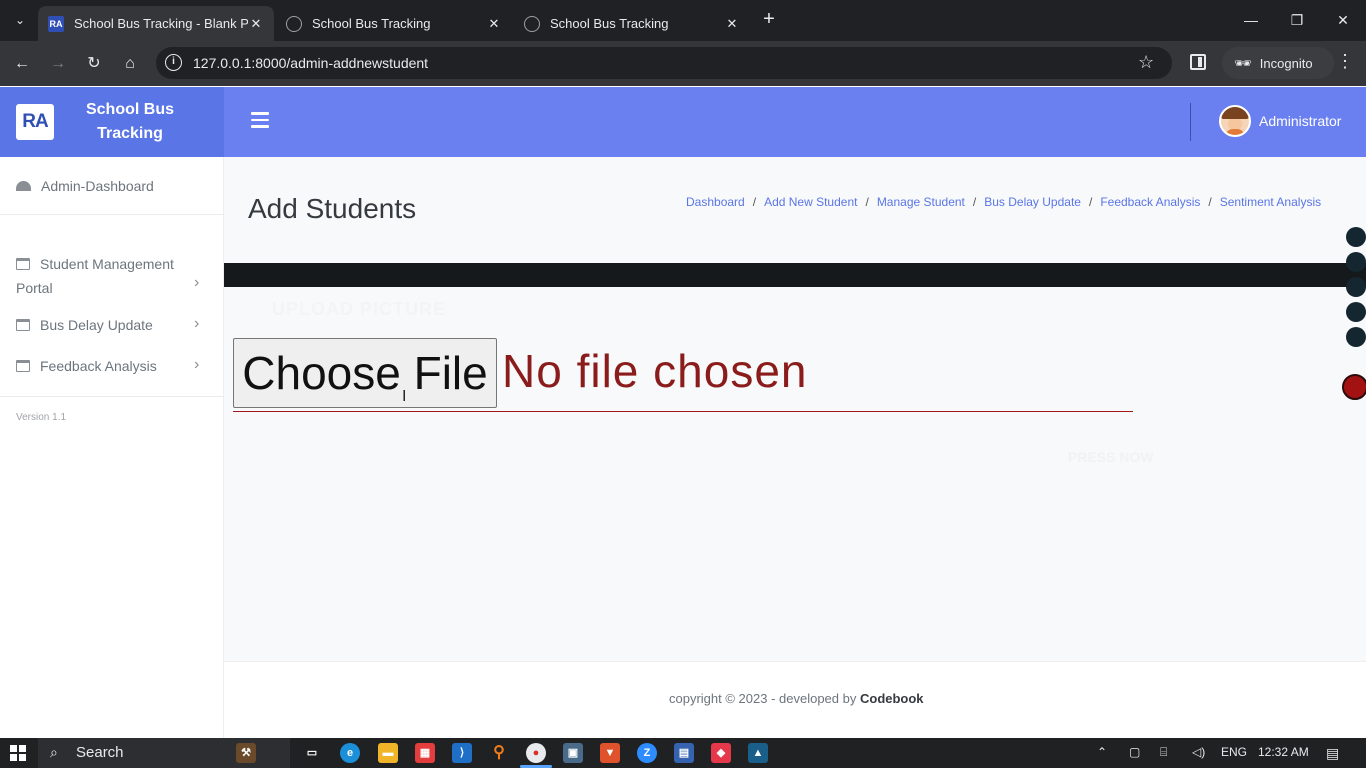 Image resolution: width=1366 pixels, height=768 pixels. What do you see at coordinates (1251, 20) in the screenshot?
I see `minimize-button: —` at bounding box center [1251, 20].